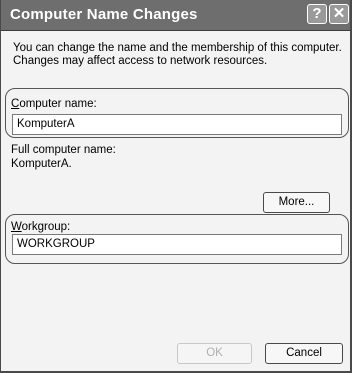 This screenshot has width=352, height=373. Describe the element at coordinates (58, 104) in the screenshot. I see `computer-name-label-text: omputer name:` at that location.